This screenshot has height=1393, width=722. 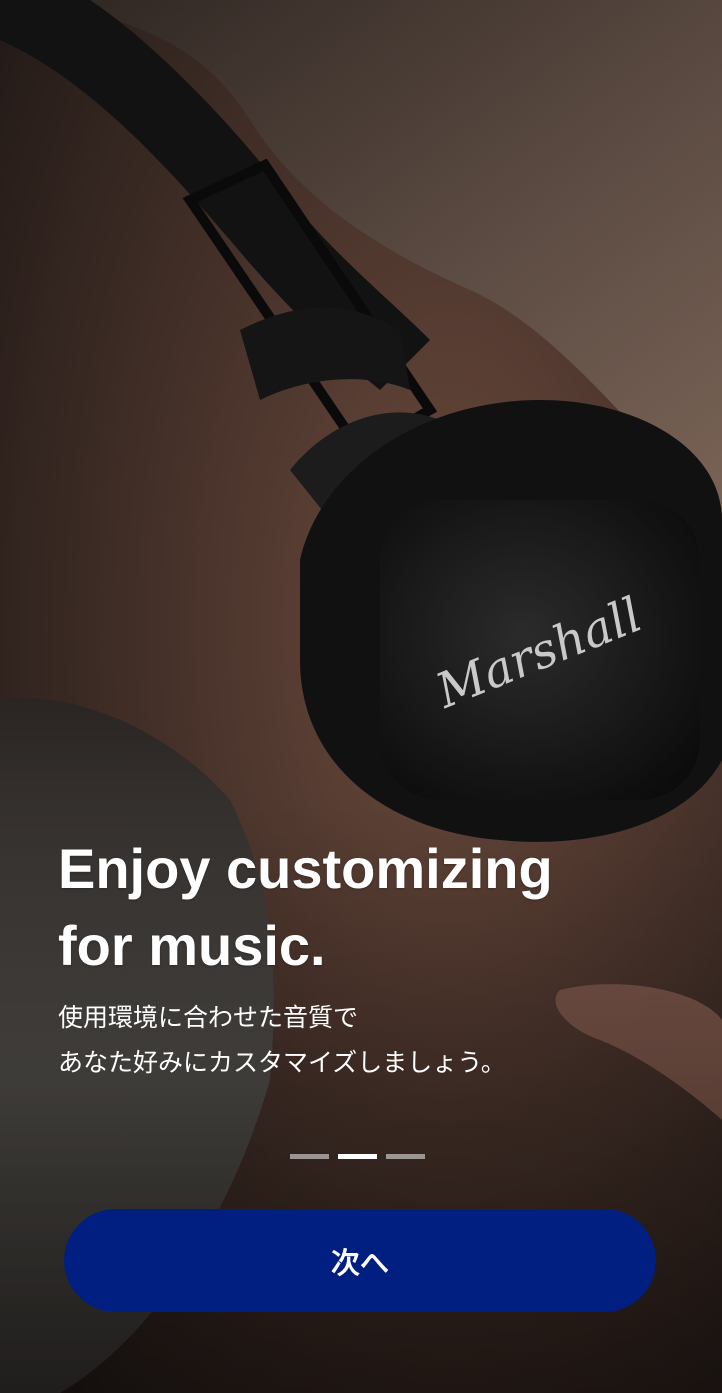 What do you see at coordinates (358, 907) in the screenshot?
I see `headline: Enjoy customizing for music.` at bounding box center [358, 907].